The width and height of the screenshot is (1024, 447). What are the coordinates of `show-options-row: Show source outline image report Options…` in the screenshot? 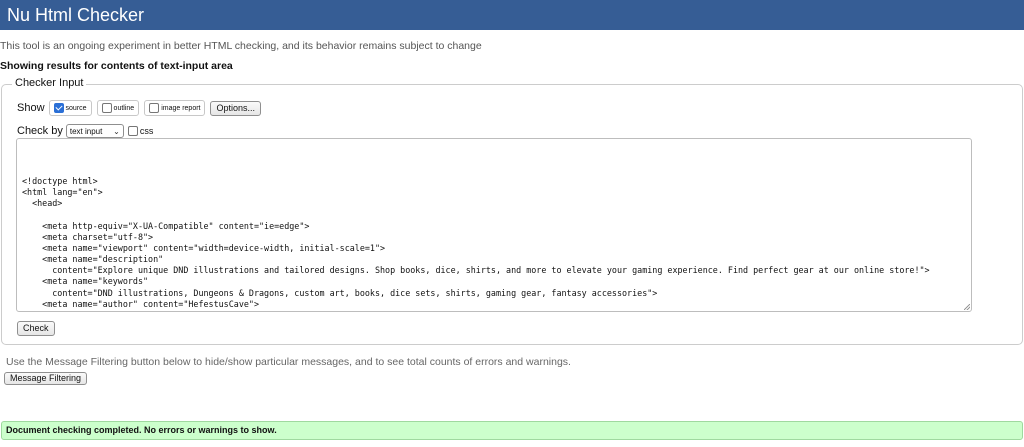 It's located at (139, 108).